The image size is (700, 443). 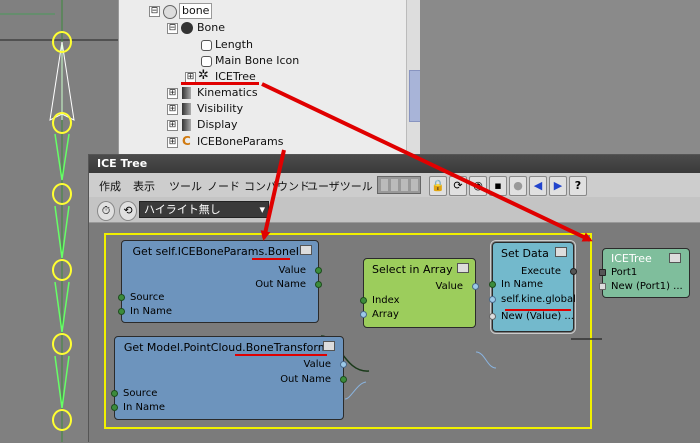 What do you see at coordinates (277, 186) in the screenshot?
I see `menu-compound: コンパウンド` at bounding box center [277, 186].